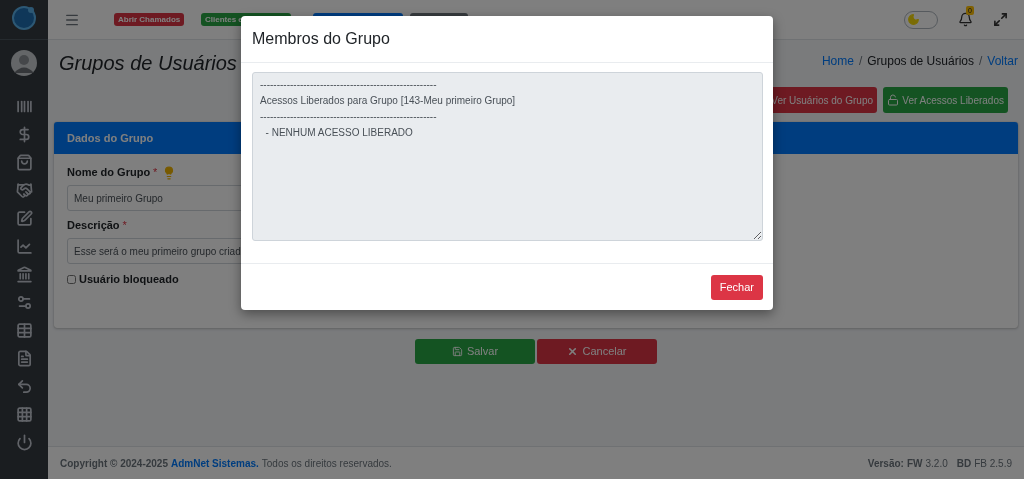 Image resolution: width=1024 pixels, height=479 pixels. Describe the element at coordinates (129, 279) in the screenshot. I see `checkbox-label: Usuário bloqueado` at that location.